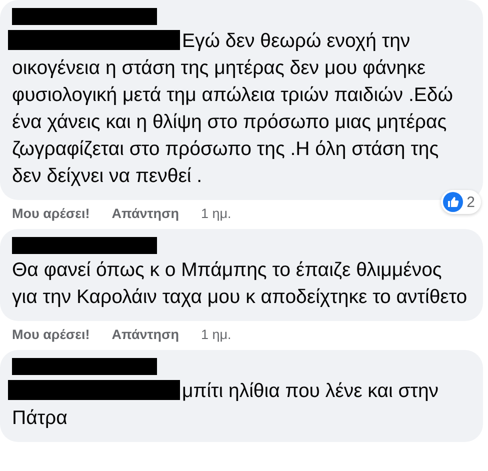 This screenshot has height=471, width=488. What do you see at coordinates (240, 284) in the screenshot?
I see `comment-text: Θα φανεί όπως κ ο Μπάμπης το έπαιζε θλιμμένος για την Καρολάιν ταχα μου κ αποδείχτηκε το αντίθετο` at bounding box center [240, 284].